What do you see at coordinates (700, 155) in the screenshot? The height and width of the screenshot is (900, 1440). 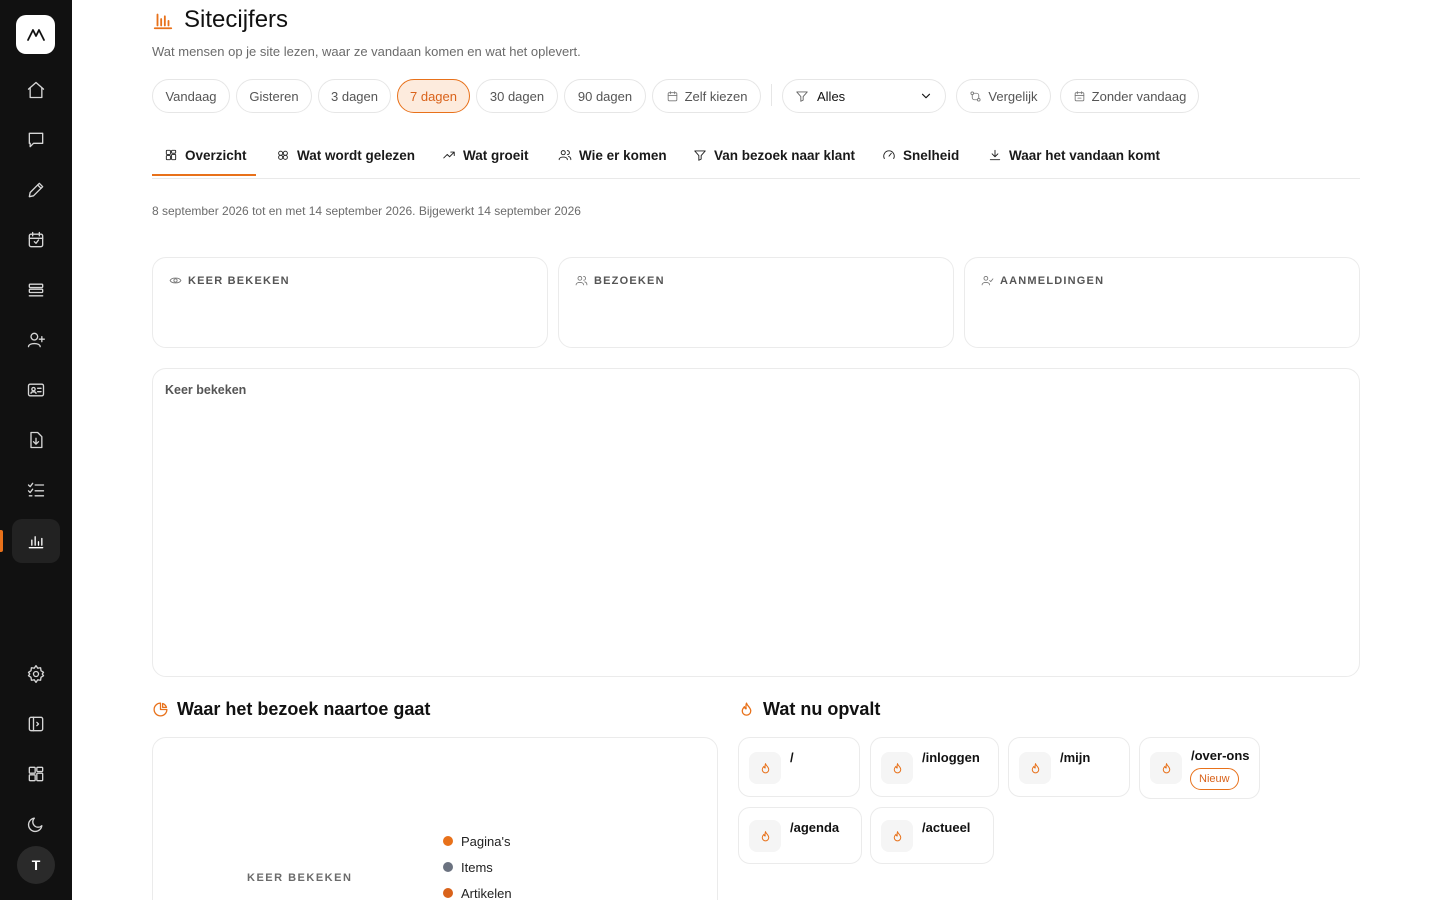 I see `funnel-icon` at bounding box center [700, 155].